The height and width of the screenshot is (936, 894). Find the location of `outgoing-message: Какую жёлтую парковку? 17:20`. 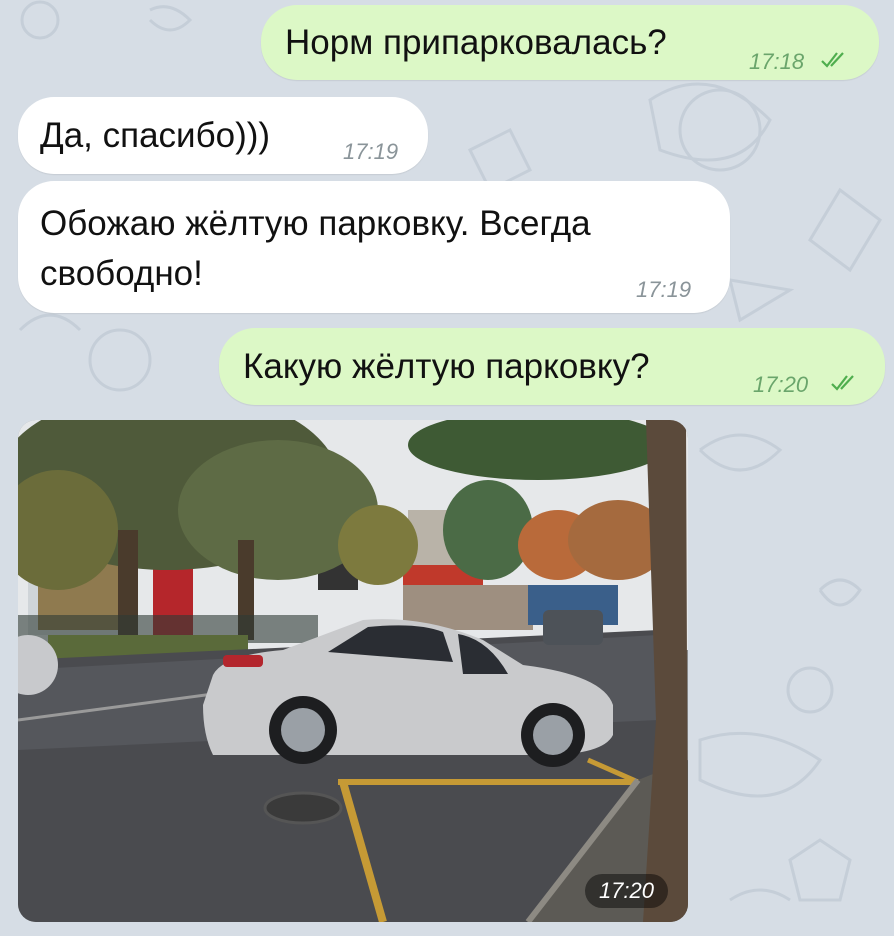

outgoing-message: Какую жёлтую парковку? 17:20 is located at coordinates (552, 366).